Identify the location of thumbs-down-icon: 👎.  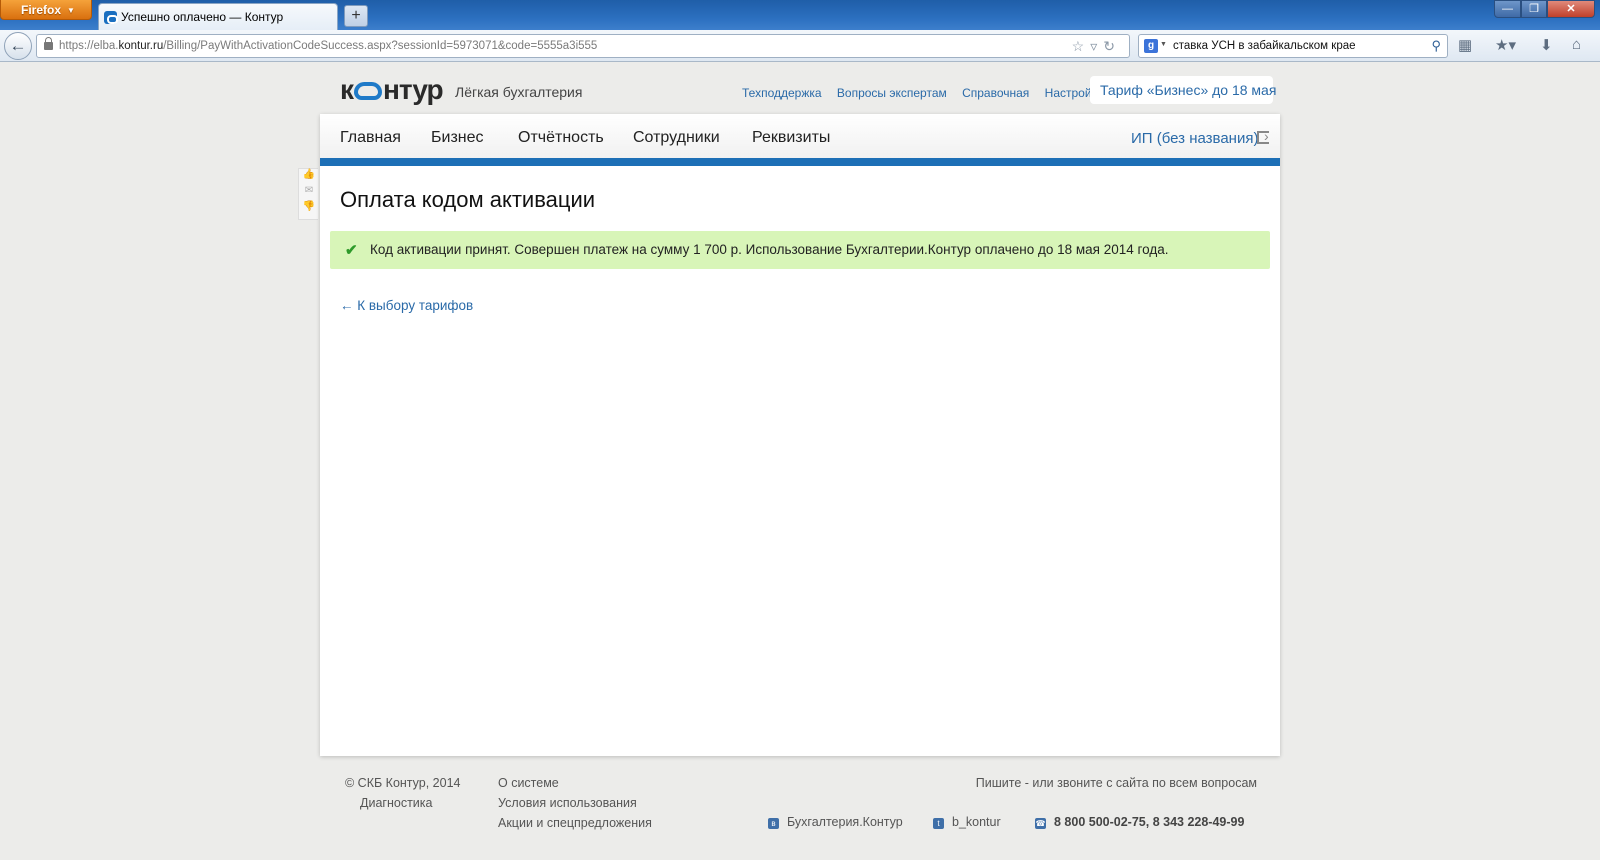
(309, 209).